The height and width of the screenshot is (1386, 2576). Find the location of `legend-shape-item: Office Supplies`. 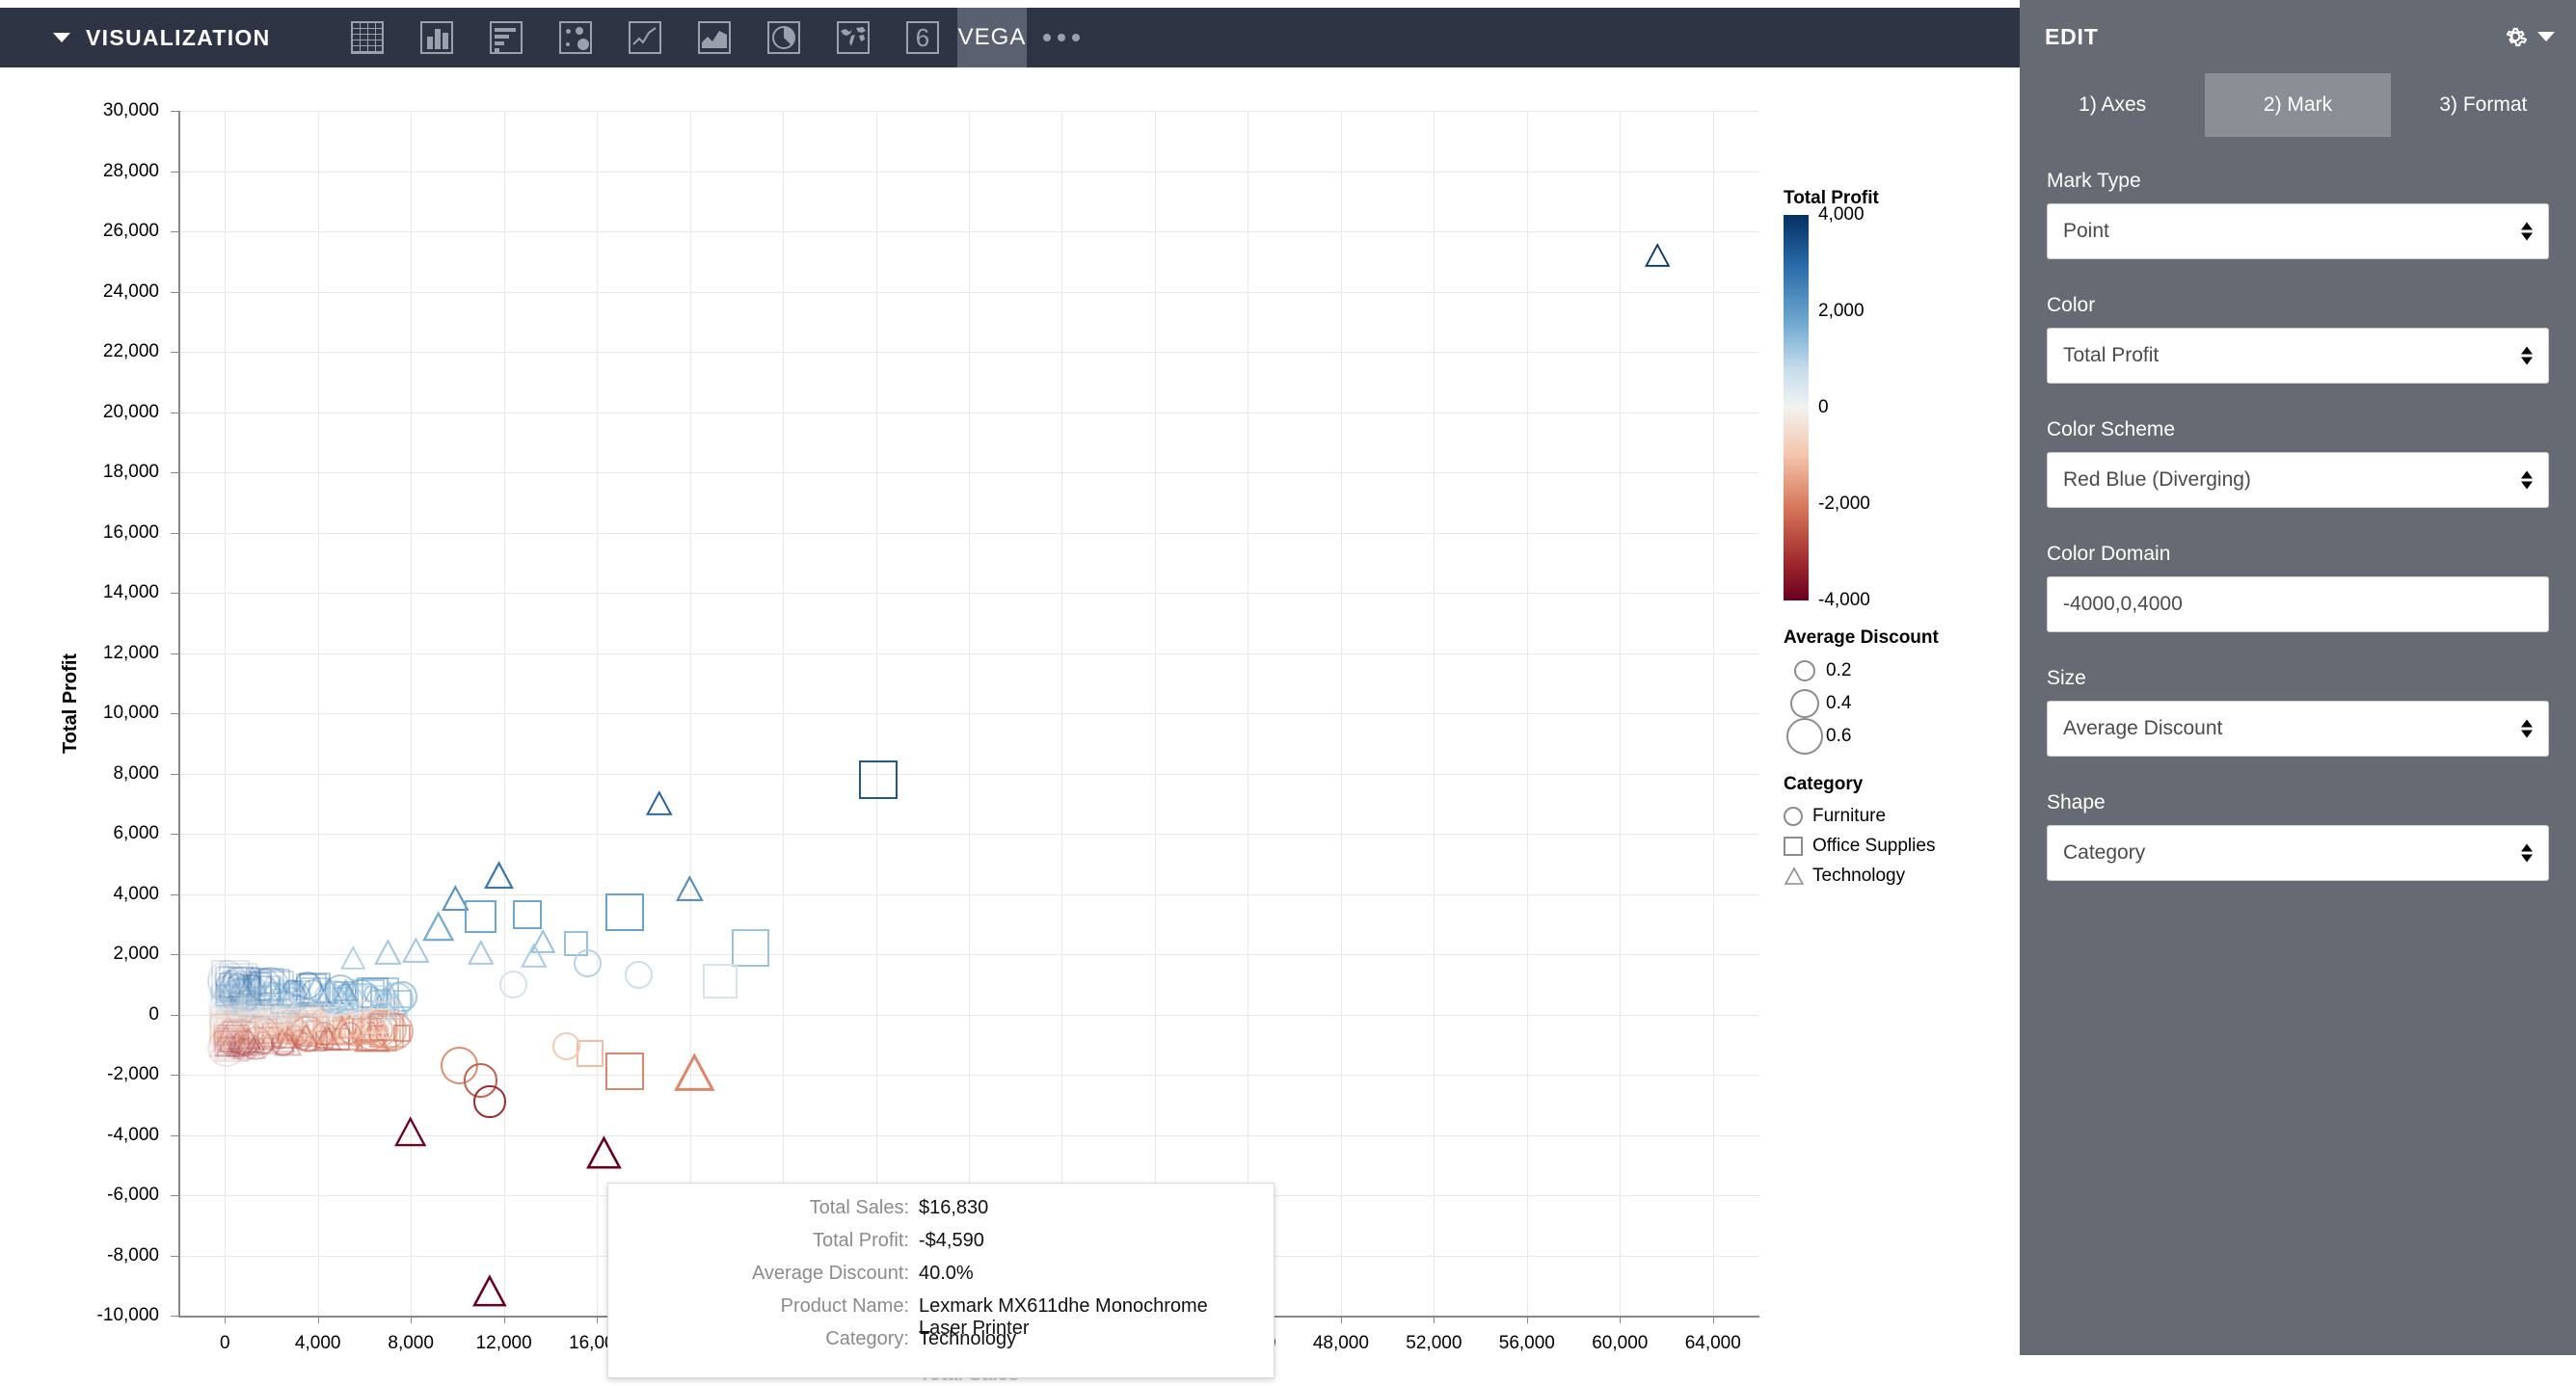

legend-shape-item: Office Supplies is located at coordinates (1895, 846).